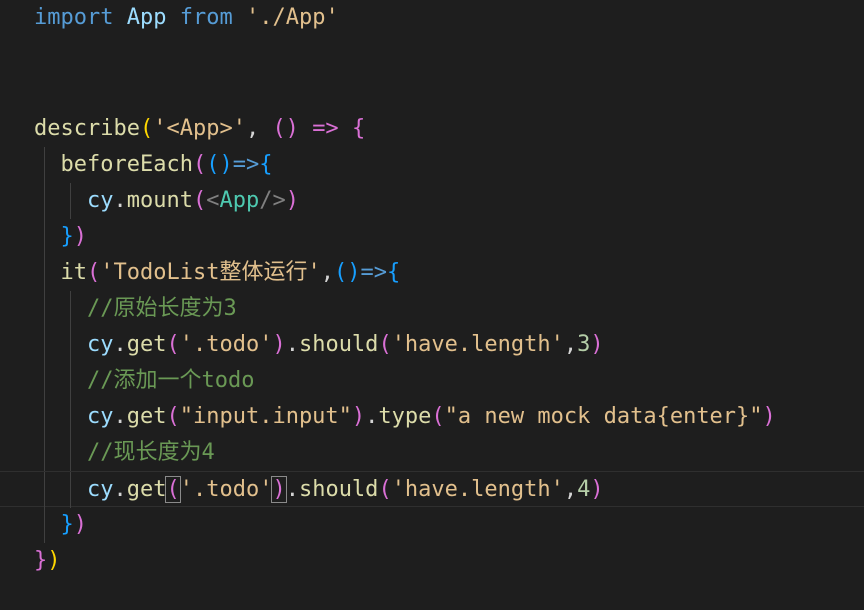  I want to click on code-line: //原始长度为3, so click(432, 309).